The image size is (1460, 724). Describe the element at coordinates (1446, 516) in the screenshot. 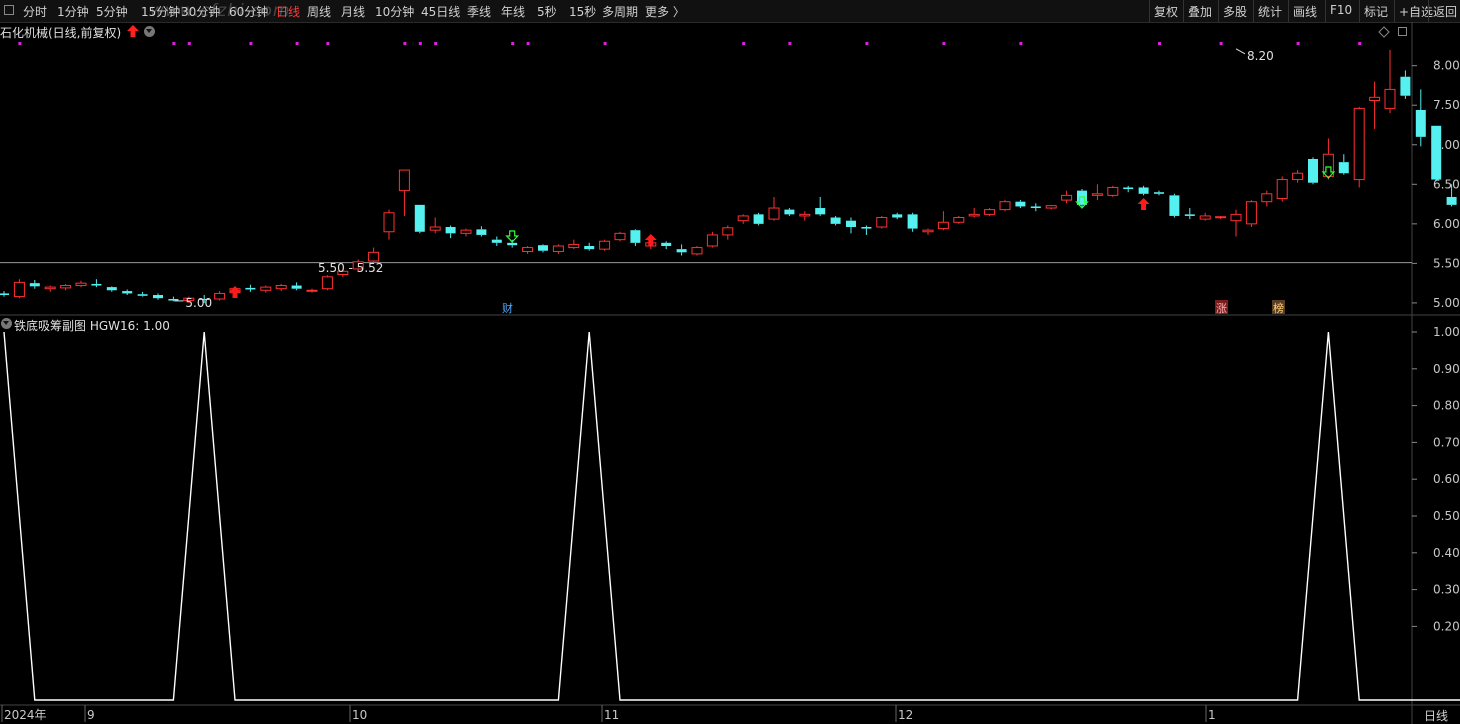

I see `sub-y-tick-label: 0.50` at that location.